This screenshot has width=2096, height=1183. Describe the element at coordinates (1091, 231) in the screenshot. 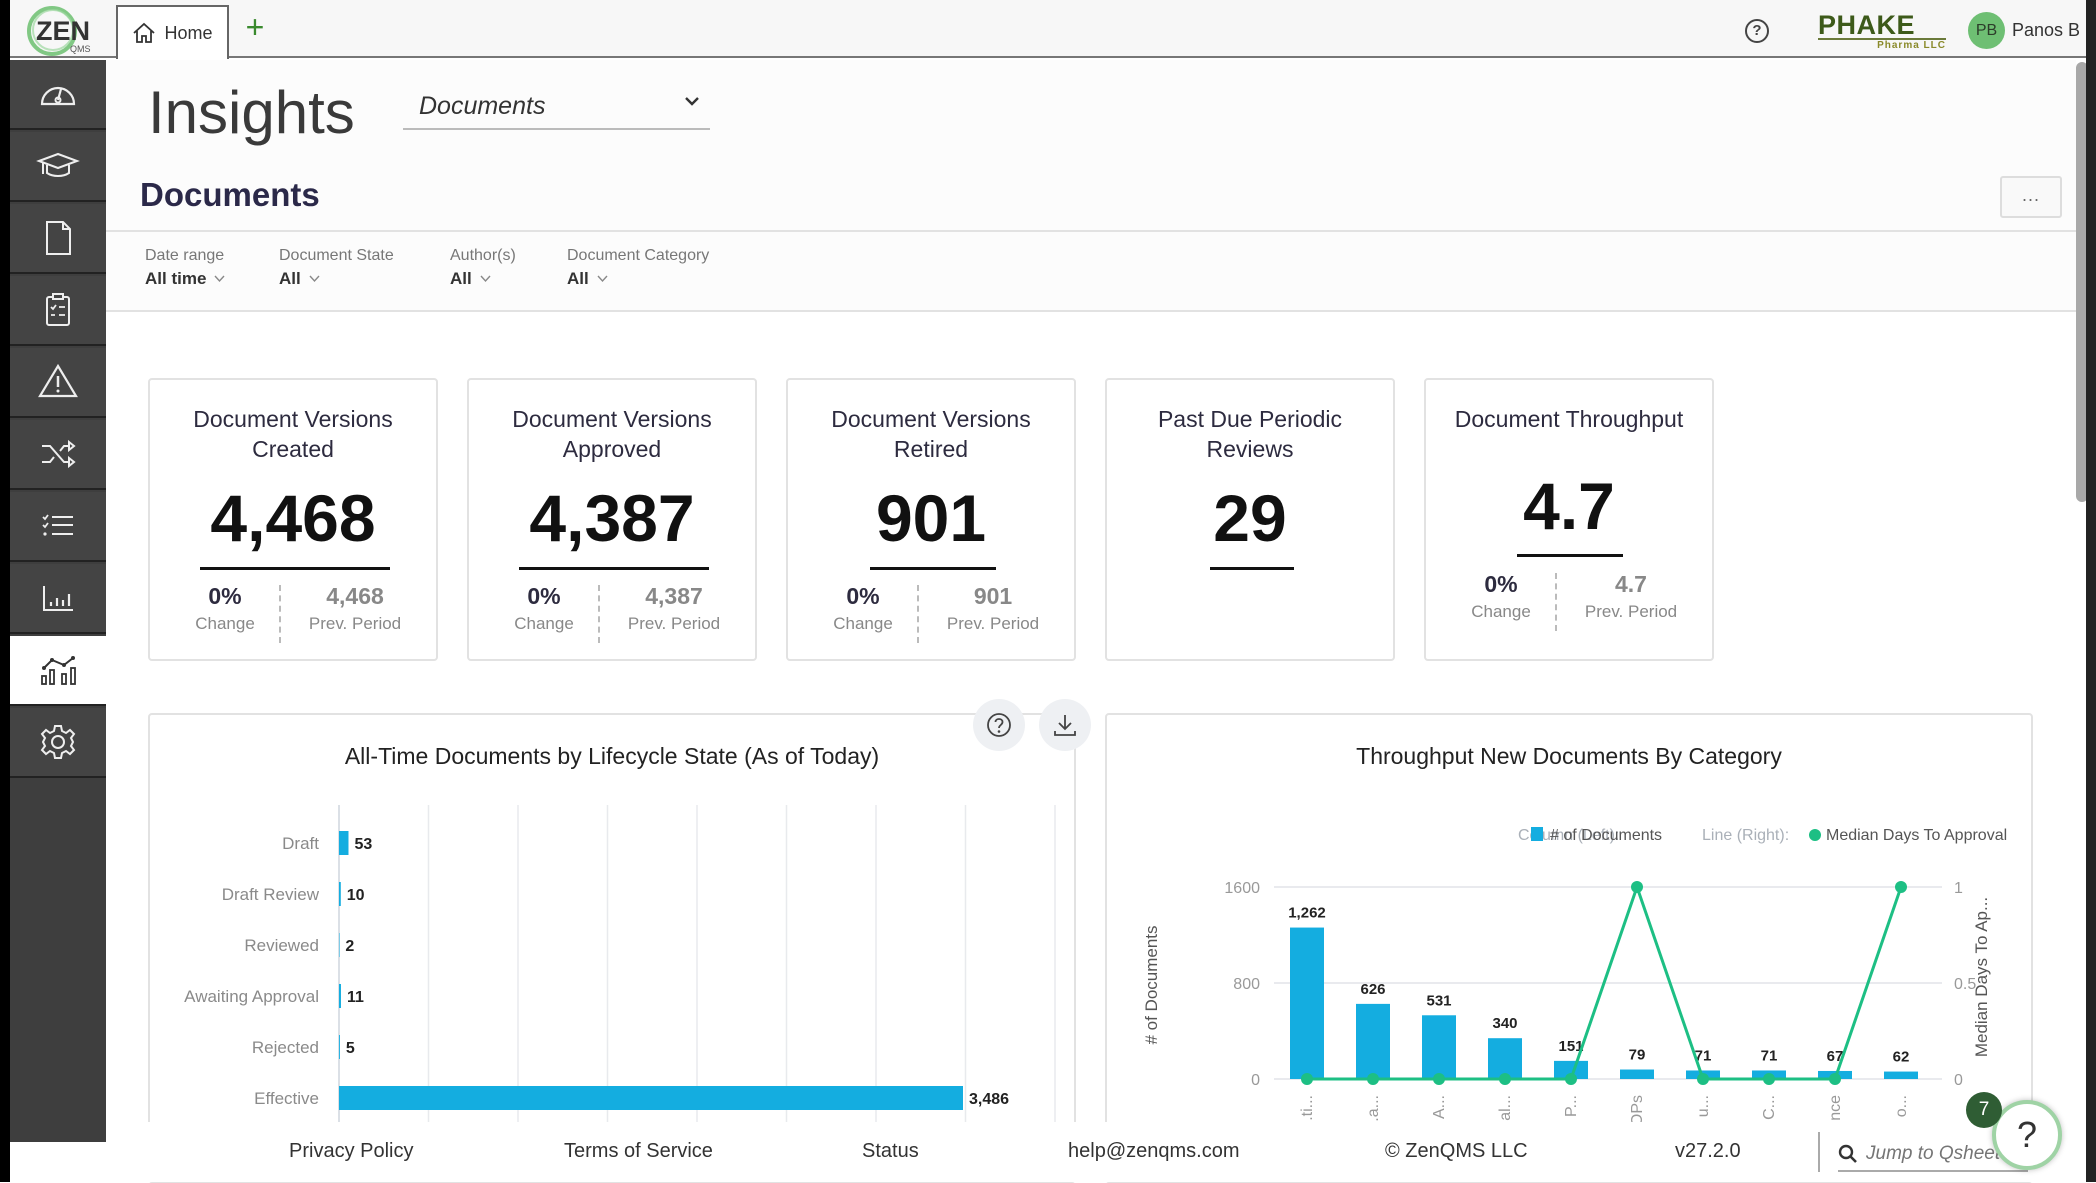

I see `divider` at that location.